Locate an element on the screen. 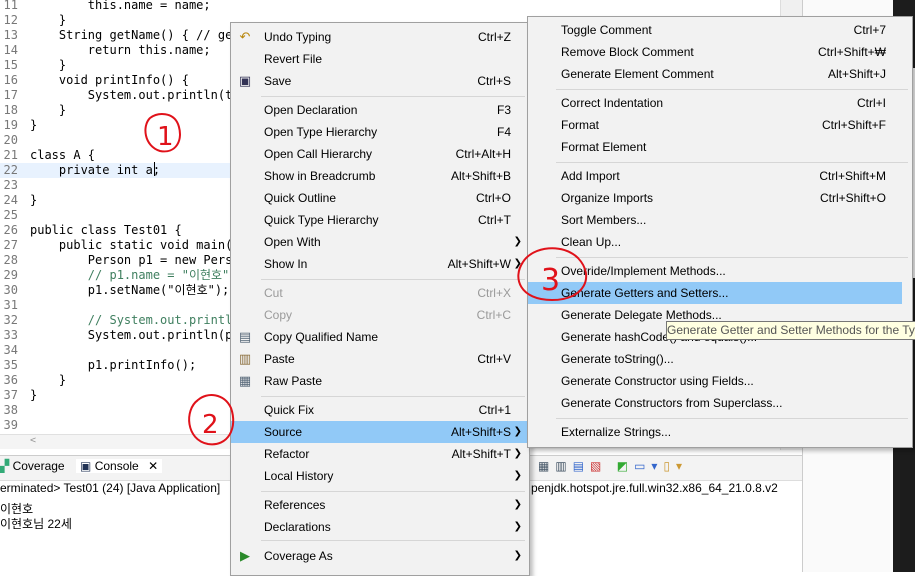  annotation-1: 1 is located at coordinates (162, 133).